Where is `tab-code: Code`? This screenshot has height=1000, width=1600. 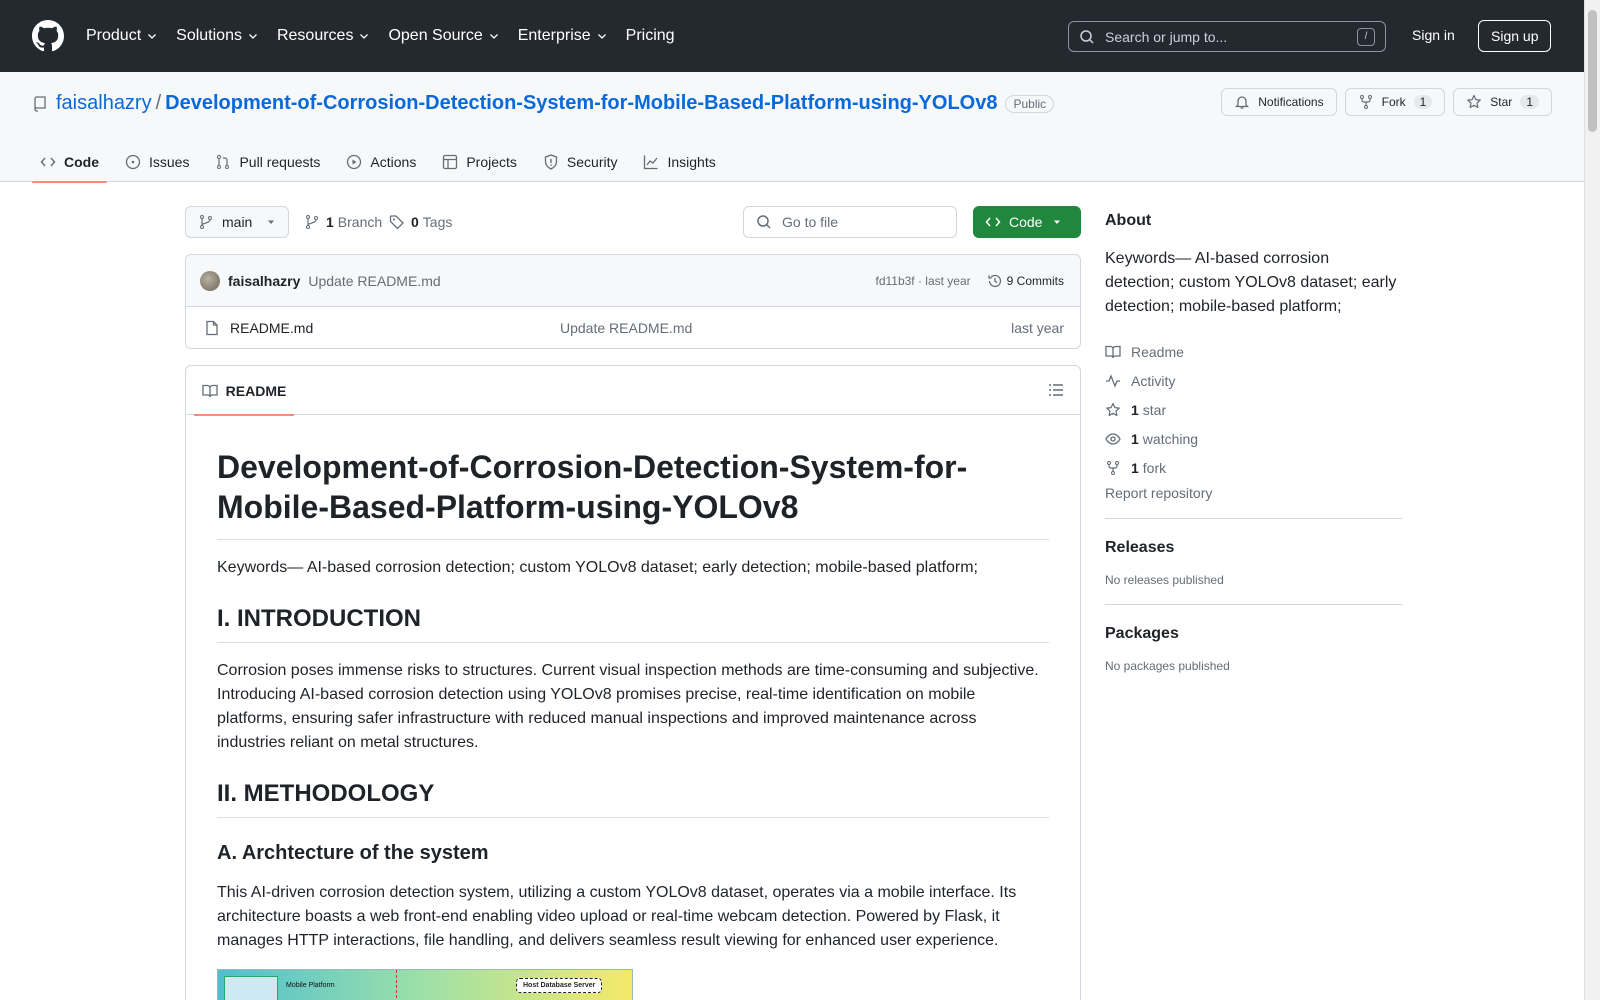 tab-code: Code is located at coordinates (69, 162).